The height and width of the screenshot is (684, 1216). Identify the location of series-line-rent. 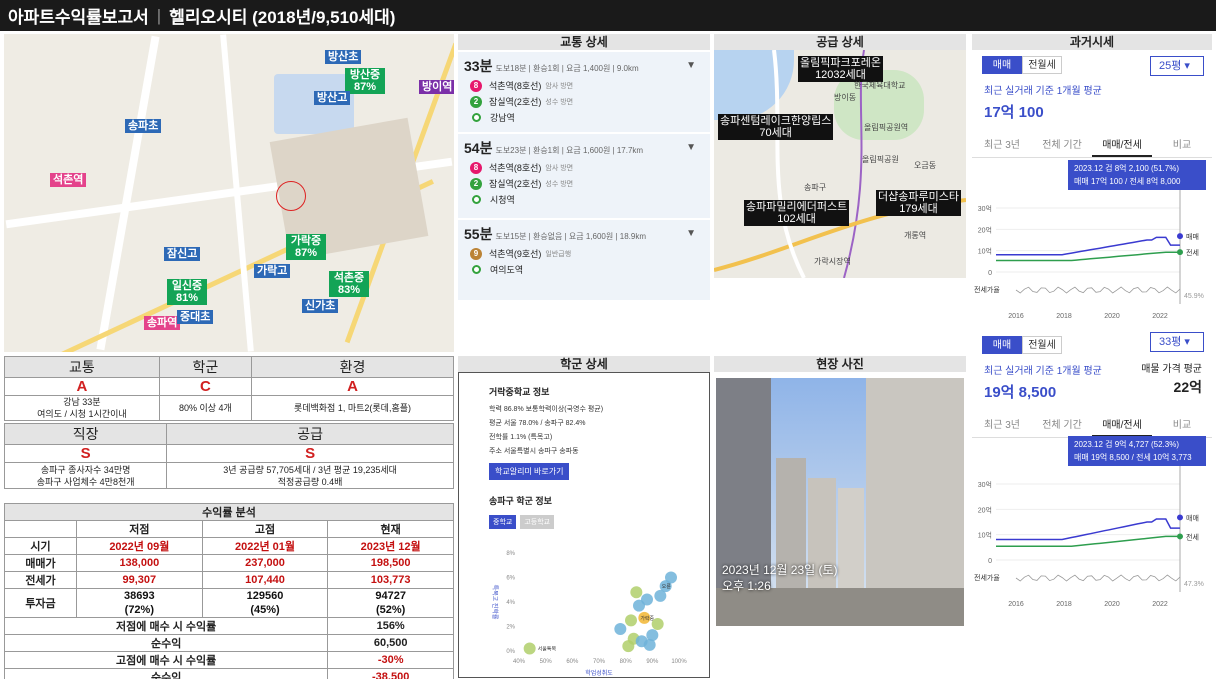
(1088, 256).